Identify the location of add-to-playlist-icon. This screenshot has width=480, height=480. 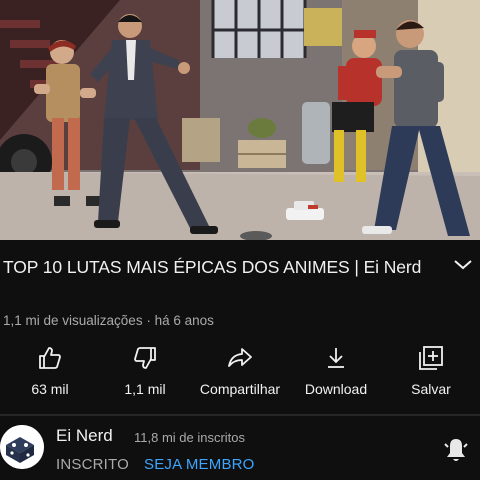
(431, 358).